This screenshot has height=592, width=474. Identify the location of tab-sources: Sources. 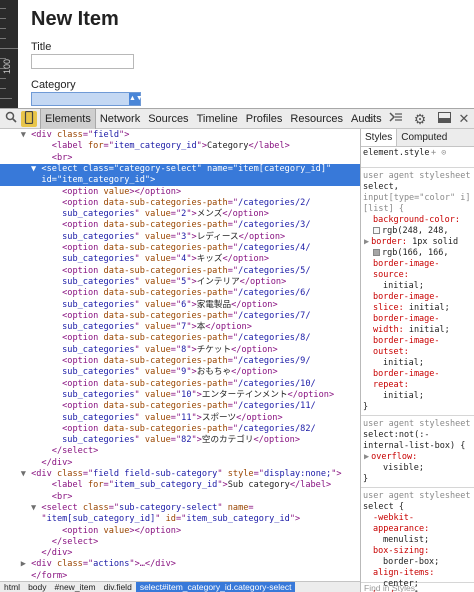
(168, 119).